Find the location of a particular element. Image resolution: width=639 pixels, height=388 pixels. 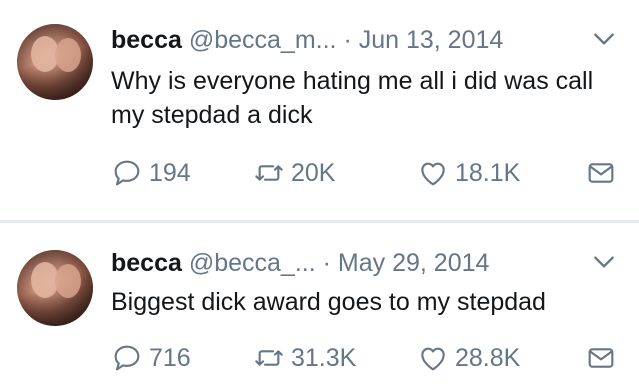

tweet-actions: 194 20K 18.1K is located at coordinates (364, 173).